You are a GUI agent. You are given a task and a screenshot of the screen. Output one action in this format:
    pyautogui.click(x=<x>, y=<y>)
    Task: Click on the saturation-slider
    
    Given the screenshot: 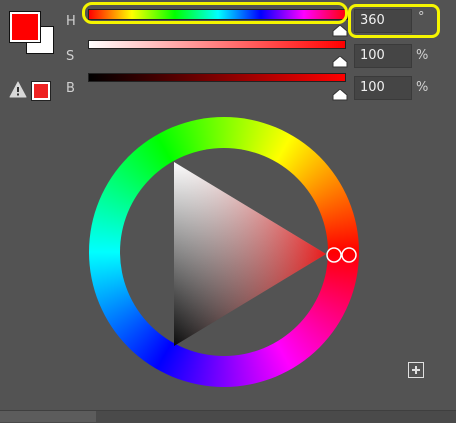 What is the action you would take?
    pyautogui.click(x=217, y=44)
    